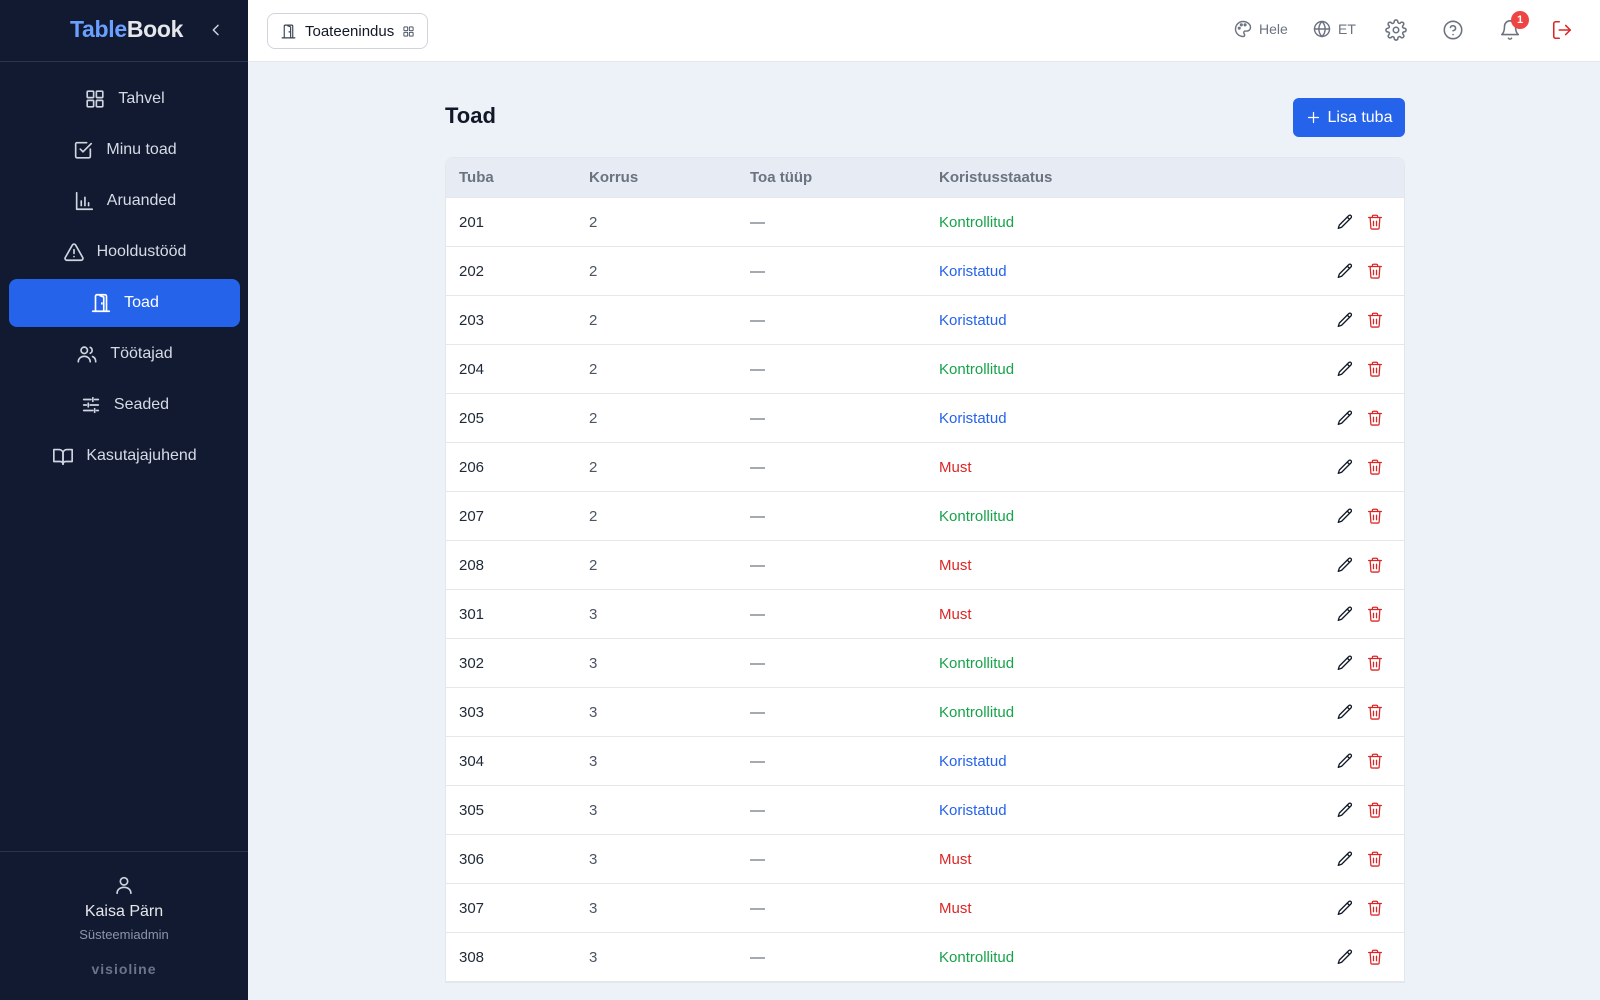  I want to click on room-number: 303, so click(472, 712).